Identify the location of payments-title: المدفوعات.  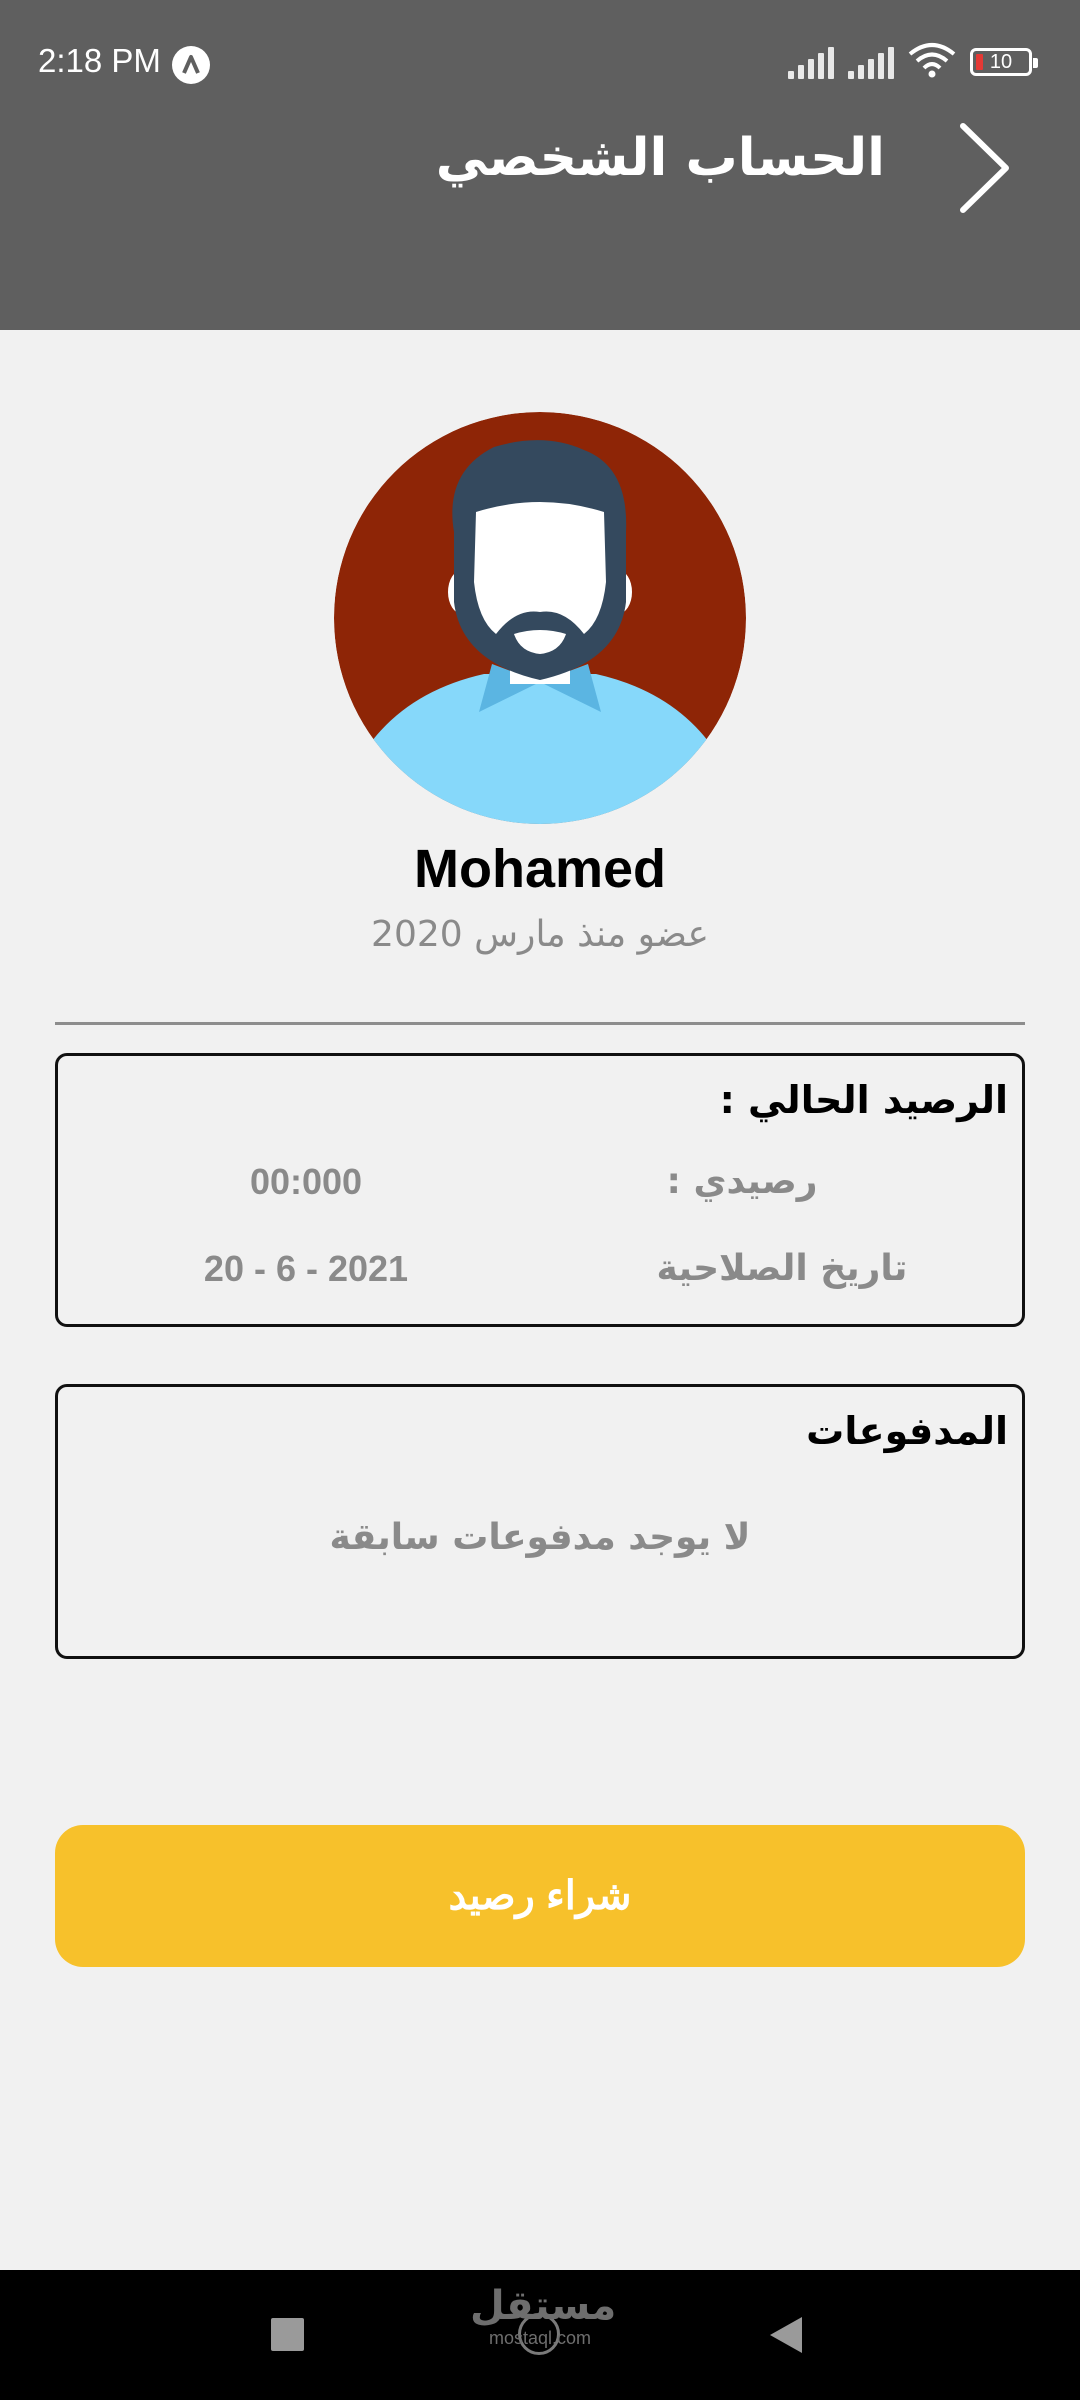
(907, 1431).